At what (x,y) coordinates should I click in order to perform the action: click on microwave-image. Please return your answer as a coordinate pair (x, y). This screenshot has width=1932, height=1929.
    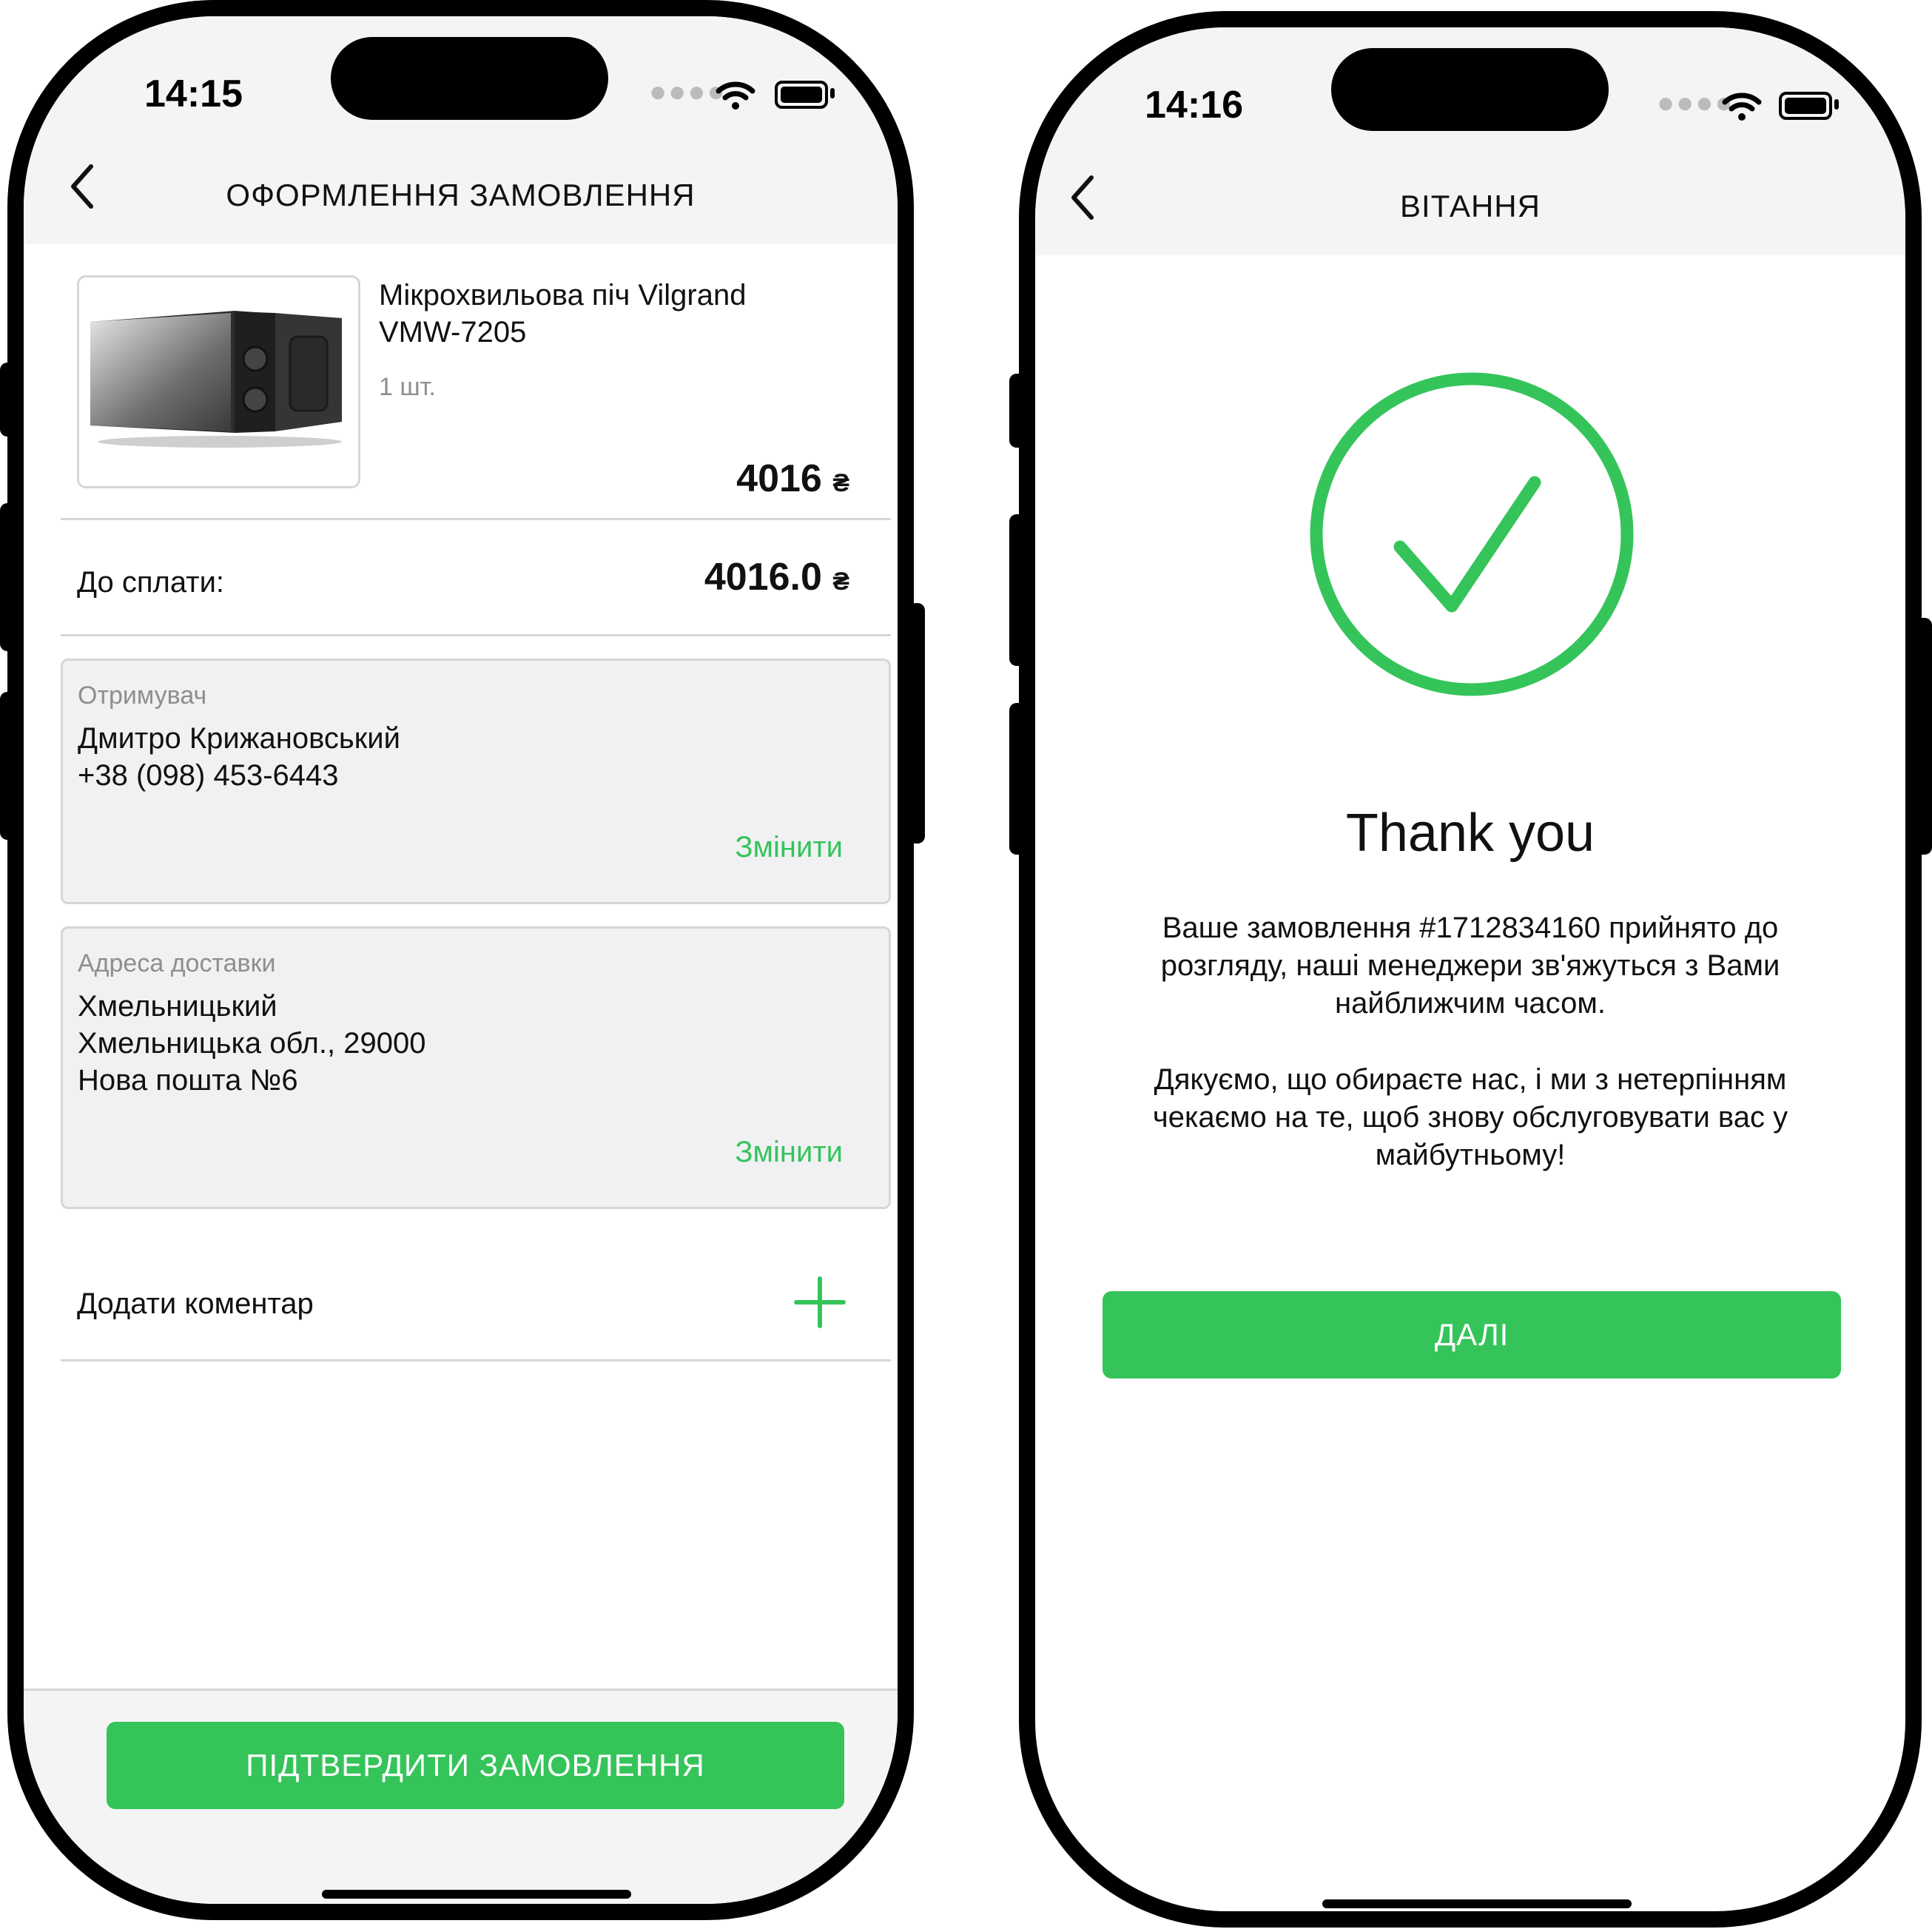
    Looking at the image, I should click on (216, 379).